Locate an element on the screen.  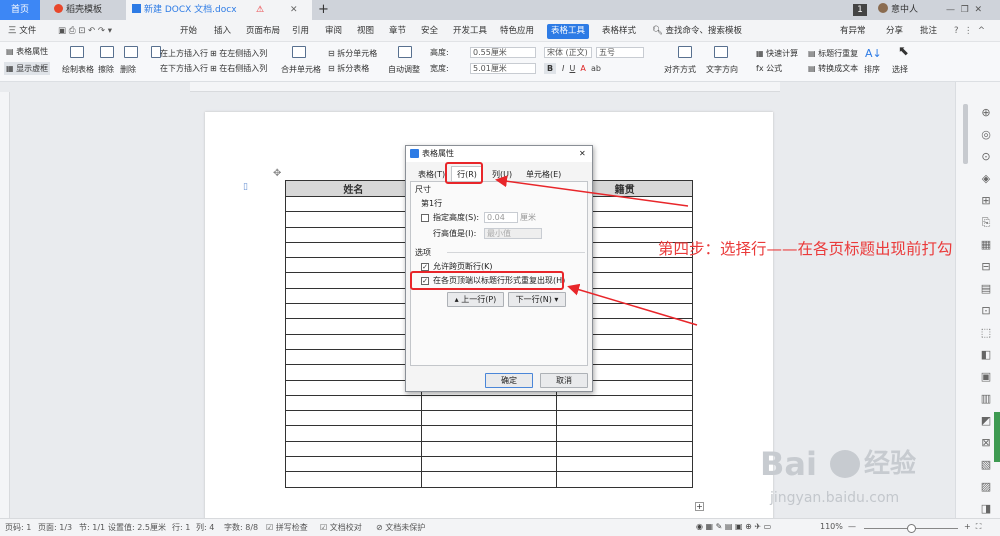
font-select: 宋体 (正文) is located at coordinates (568, 52).